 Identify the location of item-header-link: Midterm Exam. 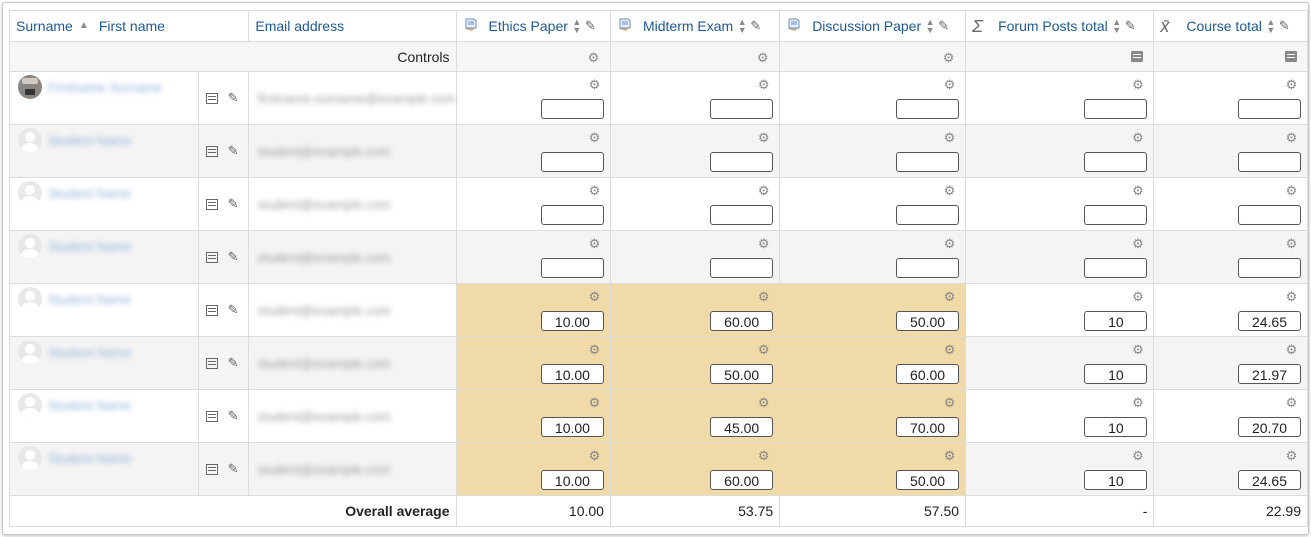
(688, 26).